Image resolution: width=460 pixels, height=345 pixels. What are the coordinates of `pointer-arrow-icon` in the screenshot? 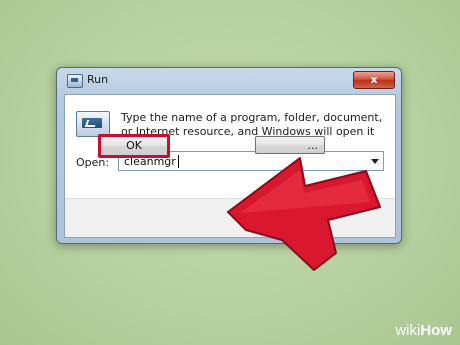 It's located at (304, 214).